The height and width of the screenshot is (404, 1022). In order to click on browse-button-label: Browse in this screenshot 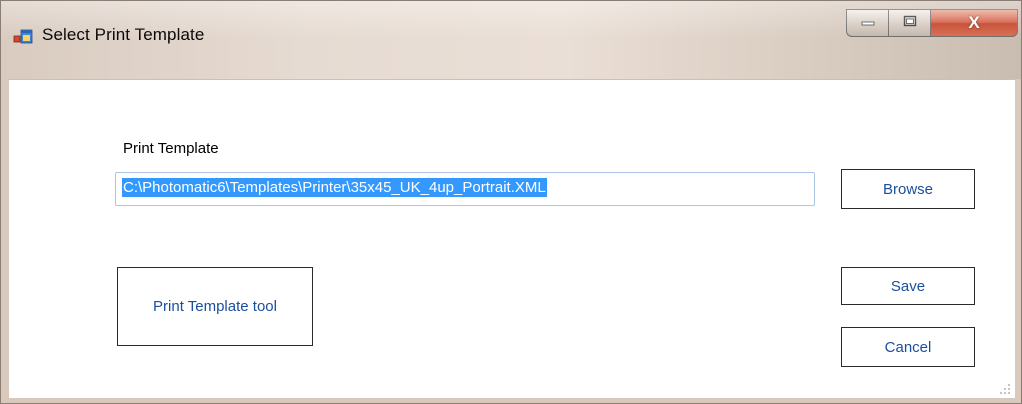, I will do `click(908, 189)`.